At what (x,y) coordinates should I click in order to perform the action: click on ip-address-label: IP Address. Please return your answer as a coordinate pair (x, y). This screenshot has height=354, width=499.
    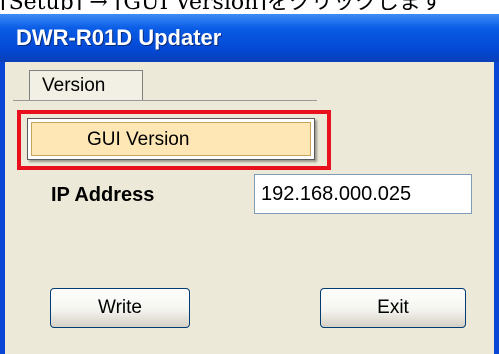
    Looking at the image, I should click on (103, 195).